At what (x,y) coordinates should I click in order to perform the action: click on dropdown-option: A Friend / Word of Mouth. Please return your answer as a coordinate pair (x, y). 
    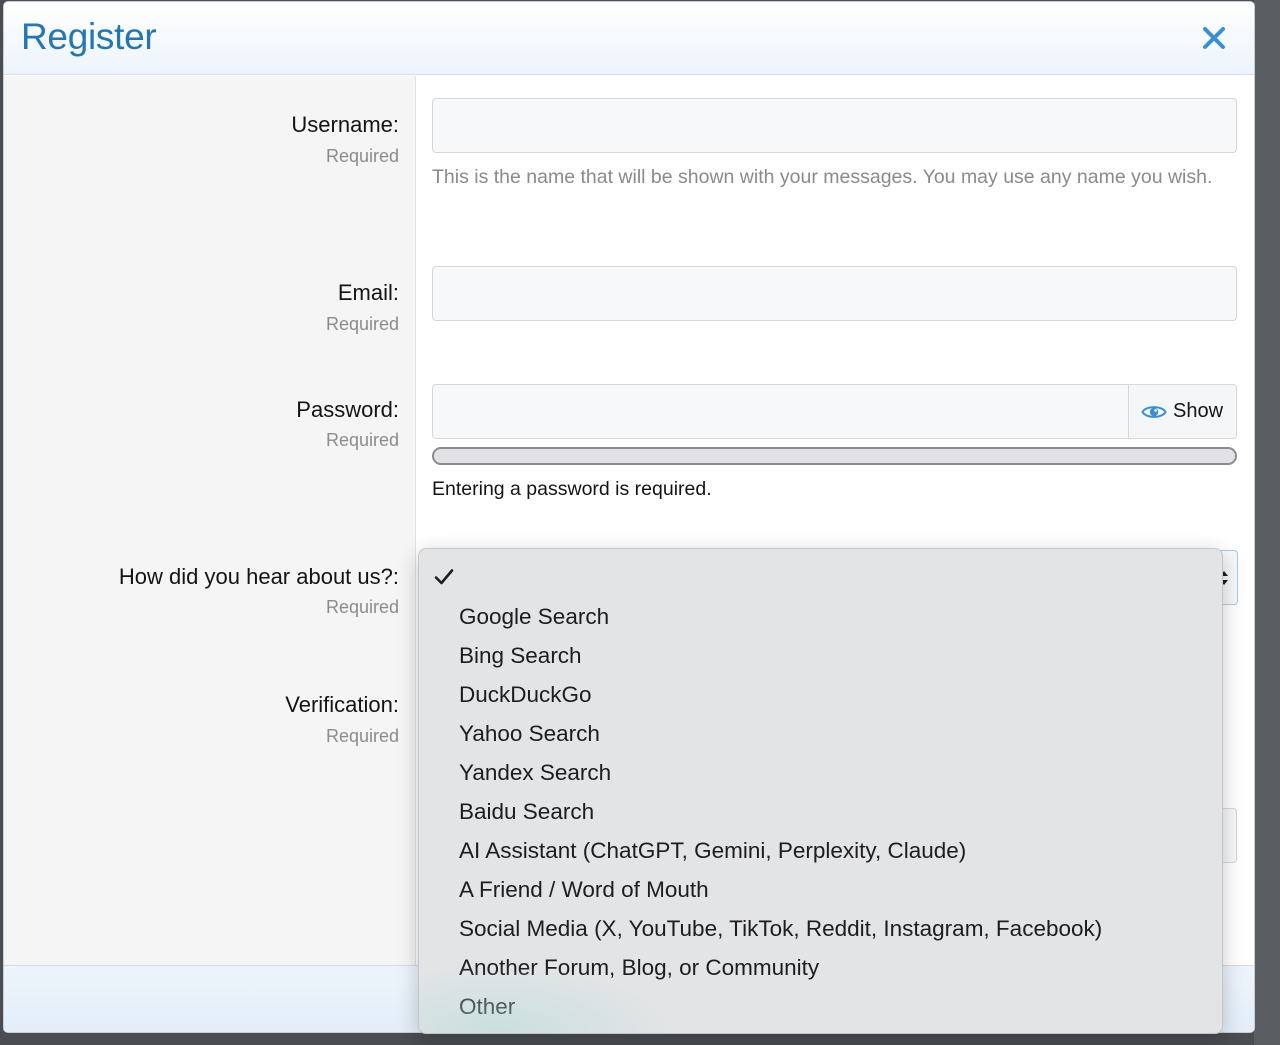
    Looking at the image, I should click on (820, 889).